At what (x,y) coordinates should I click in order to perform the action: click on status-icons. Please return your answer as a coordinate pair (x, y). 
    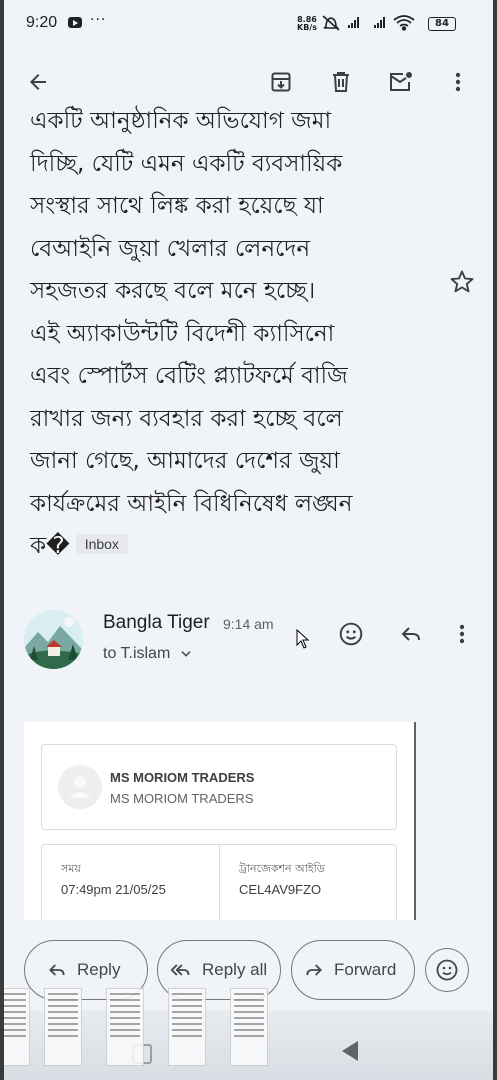
    Looking at the image, I should click on (368, 23).